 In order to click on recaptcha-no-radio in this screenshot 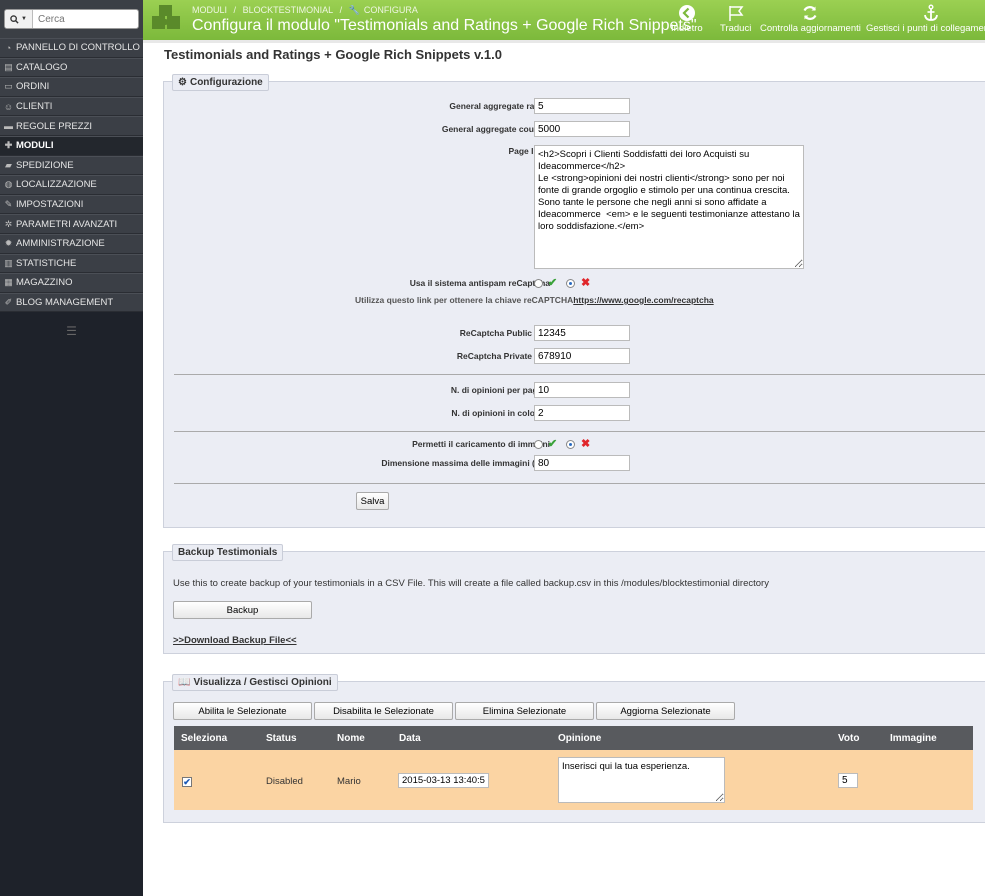, I will do `click(570, 283)`.